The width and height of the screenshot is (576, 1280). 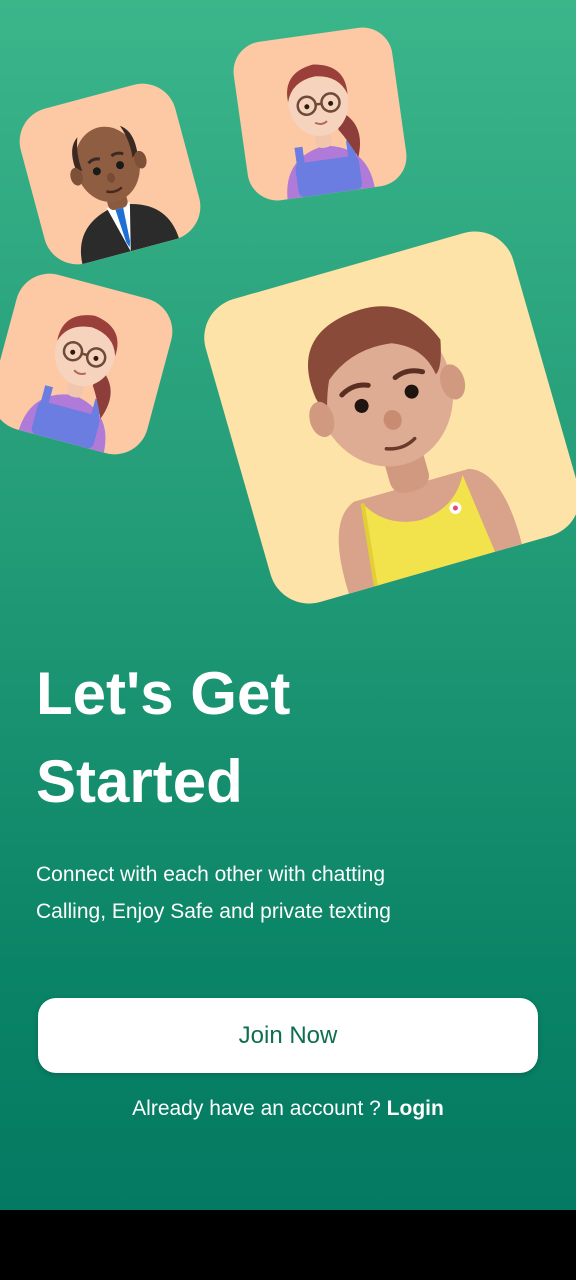 I want to click on system-navigation-bar, so click(x=288, y=1245).